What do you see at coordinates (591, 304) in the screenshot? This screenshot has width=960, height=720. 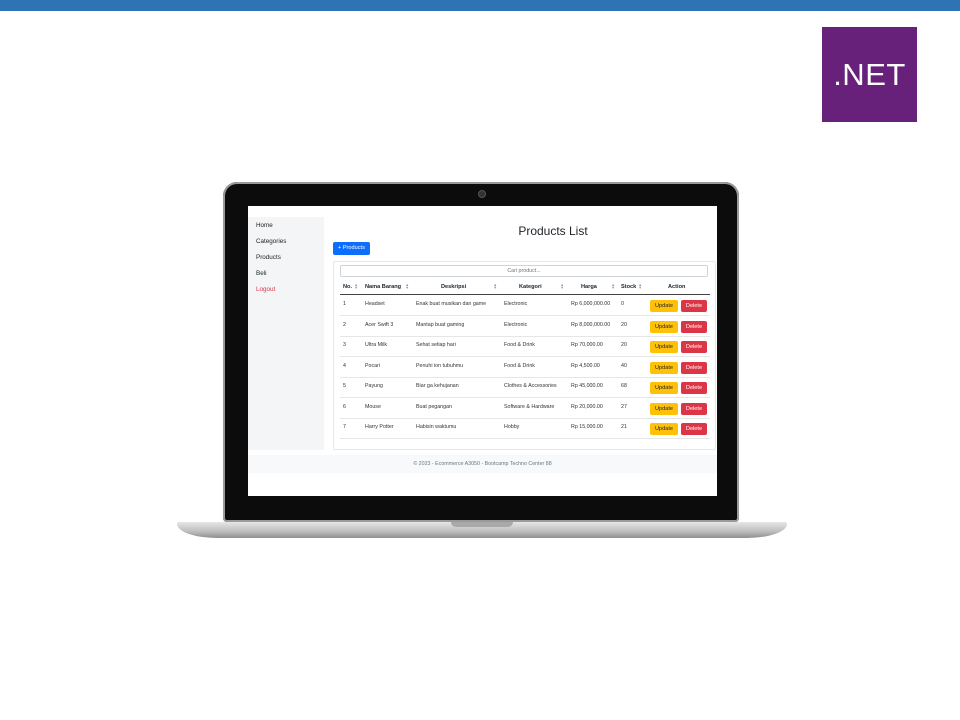 I see `cell-harga: Rp 6,000,000.00` at bounding box center [591, 304].